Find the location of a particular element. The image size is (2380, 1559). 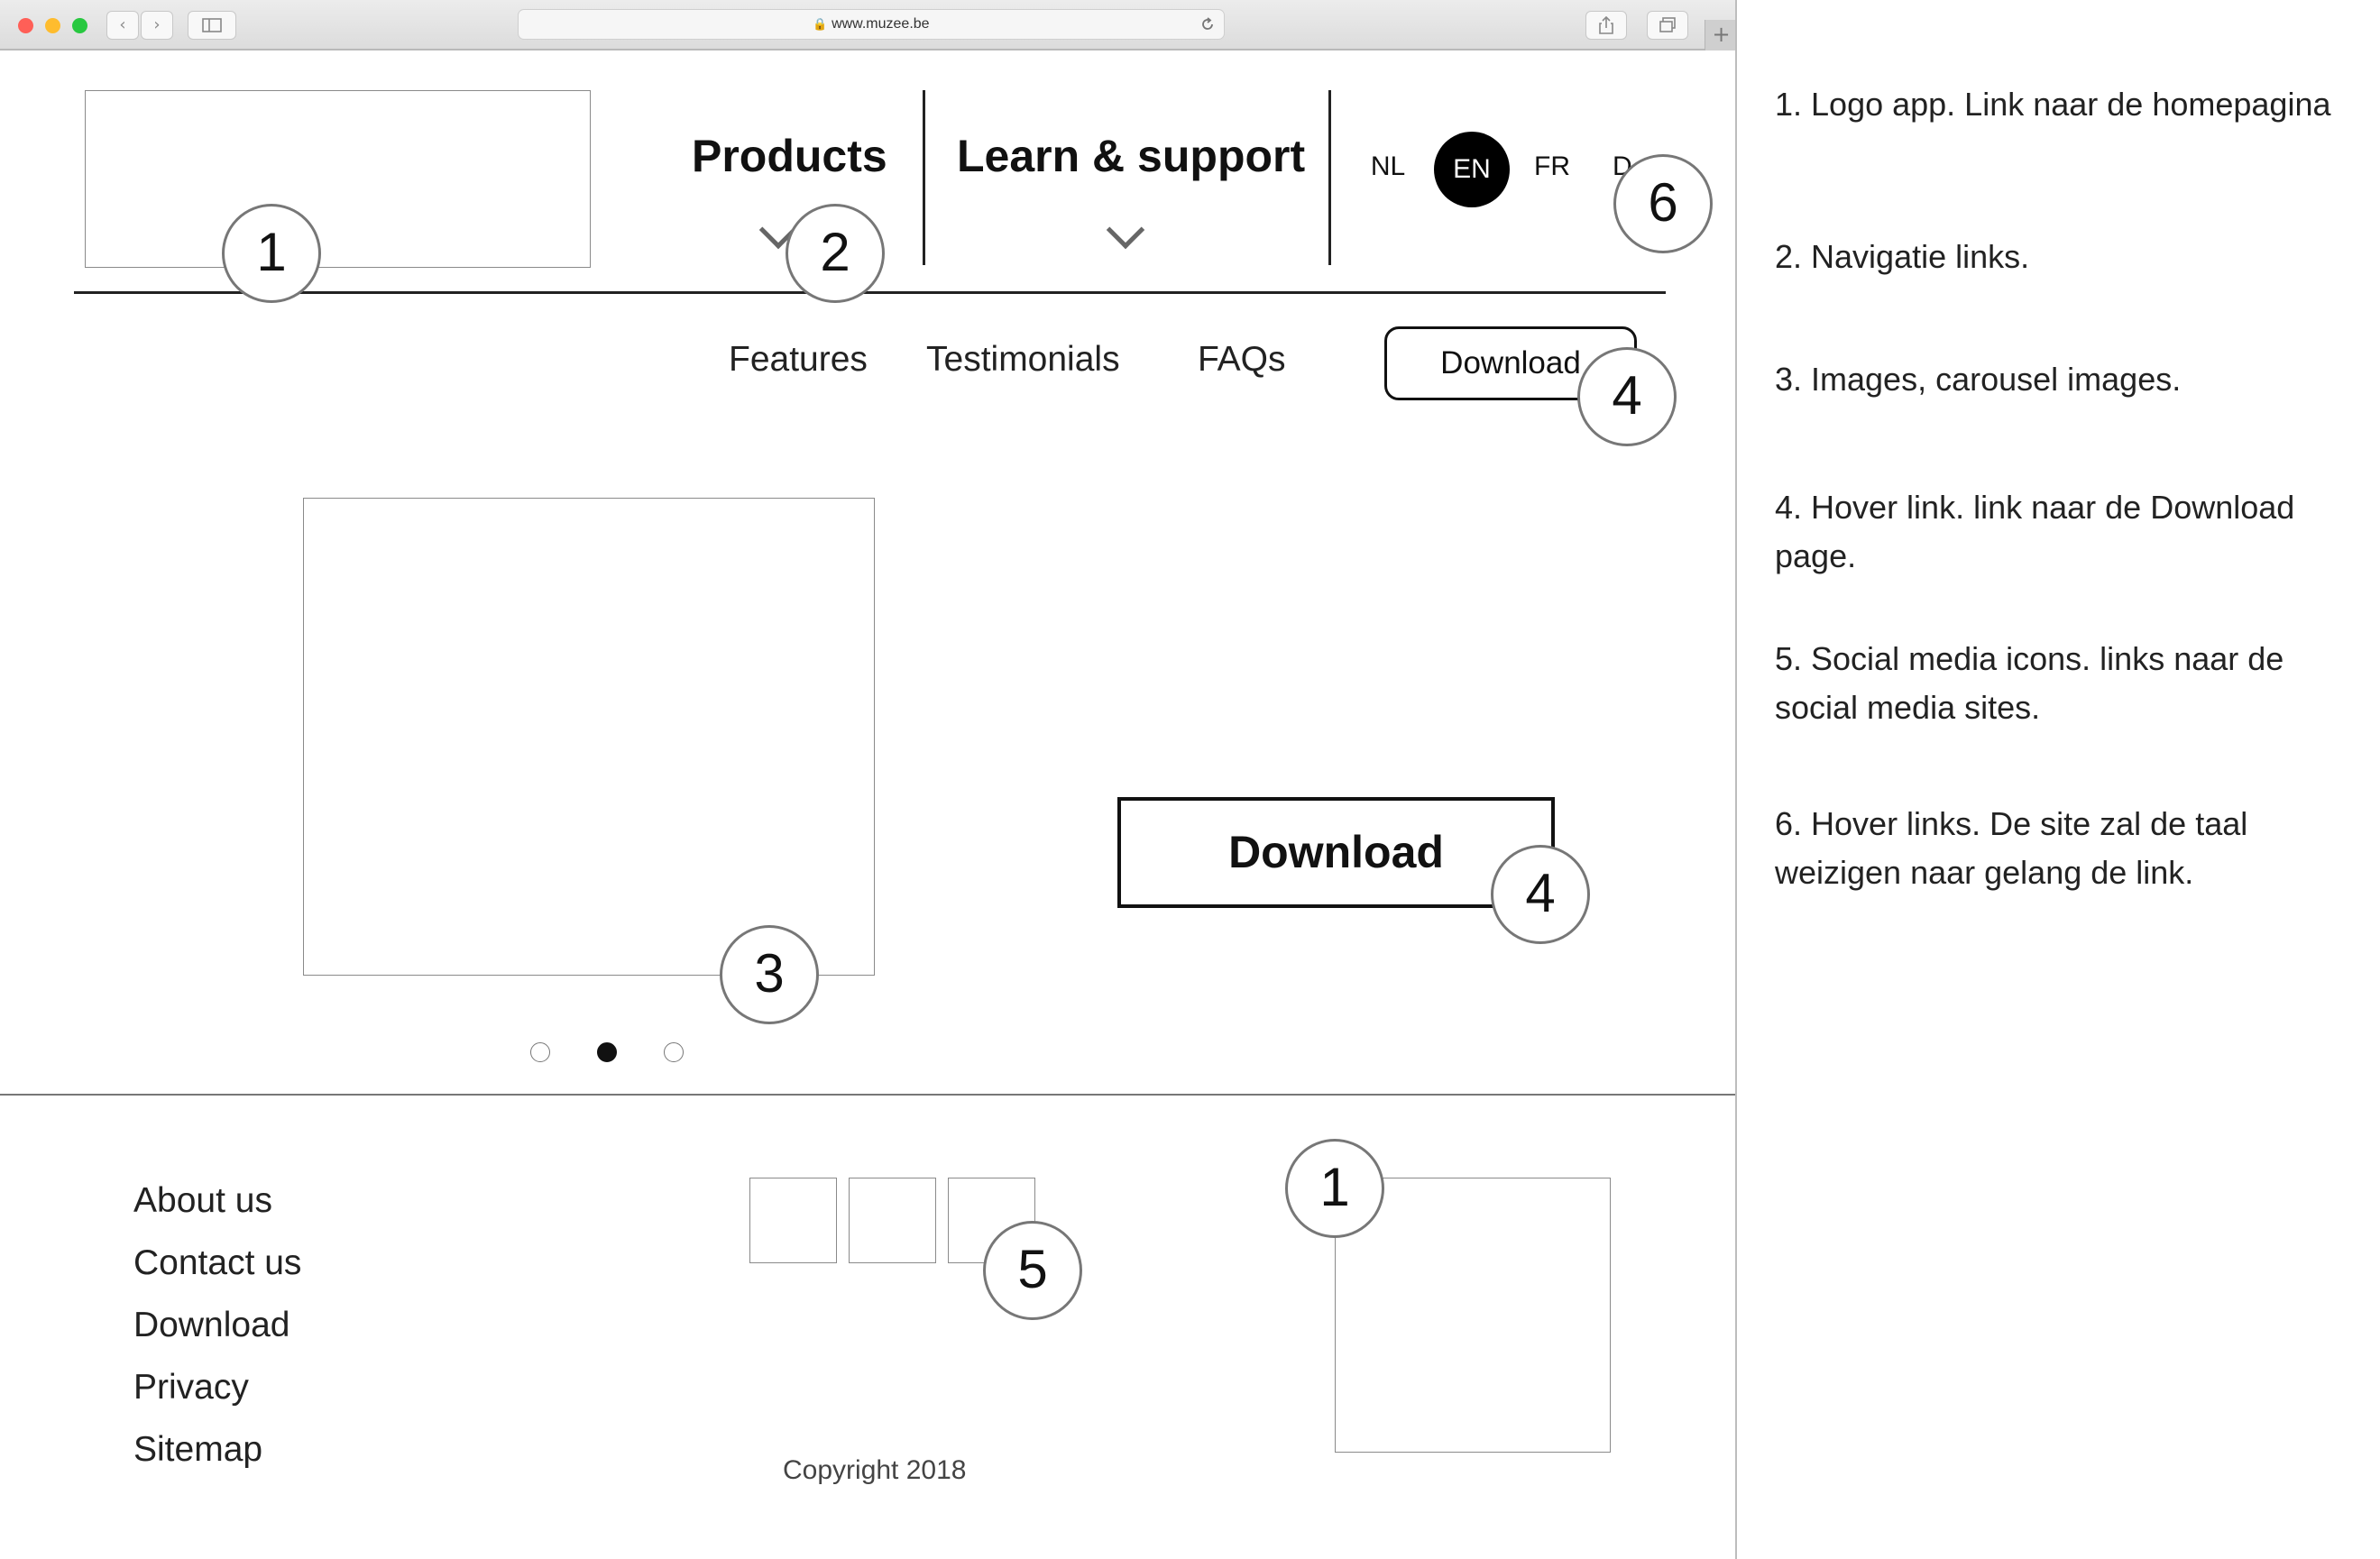

hero-download-button: Download is located at coordinates (1336, 852).